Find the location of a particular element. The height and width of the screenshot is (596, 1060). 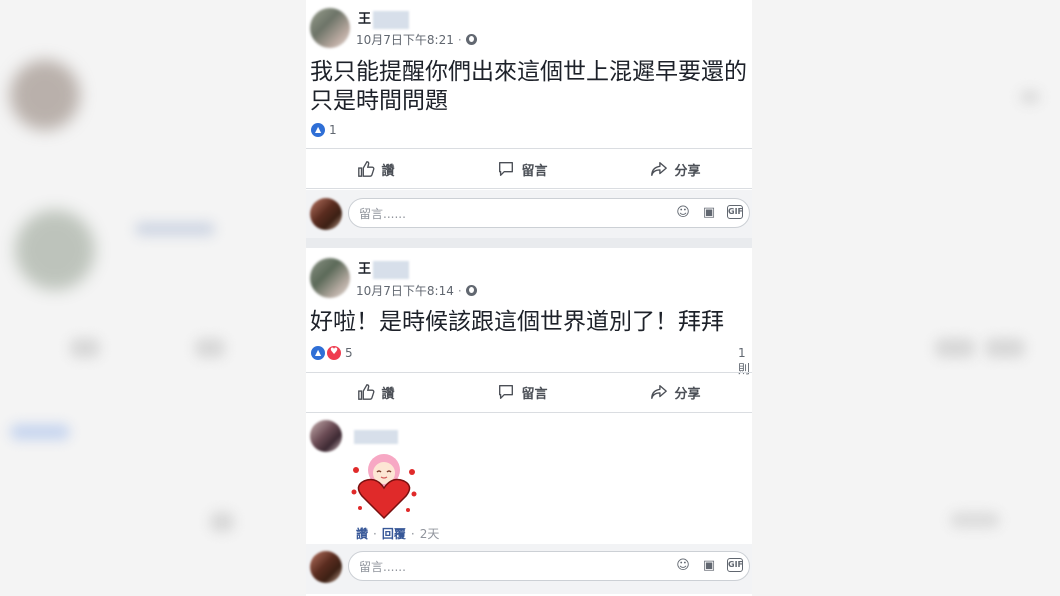

reaction-summary: 1 is located at coordinates (323, 130).